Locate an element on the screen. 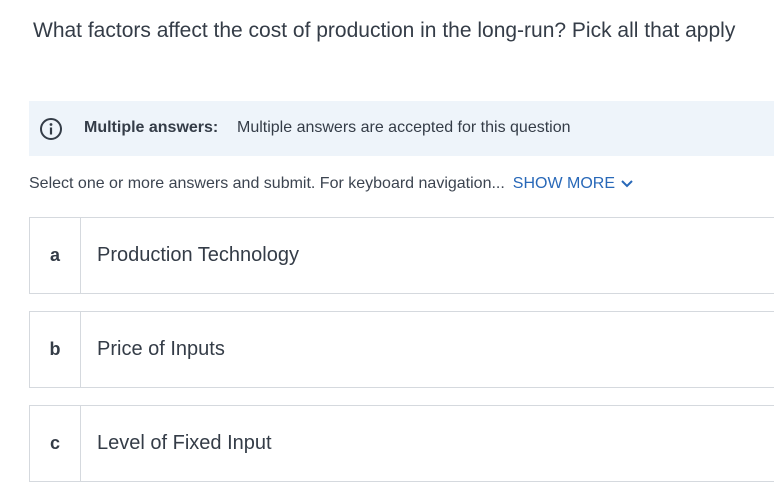 Image resolution: width=774 pixels, height=490 pixels. option-letter: c is located at coordinates (55, 443).